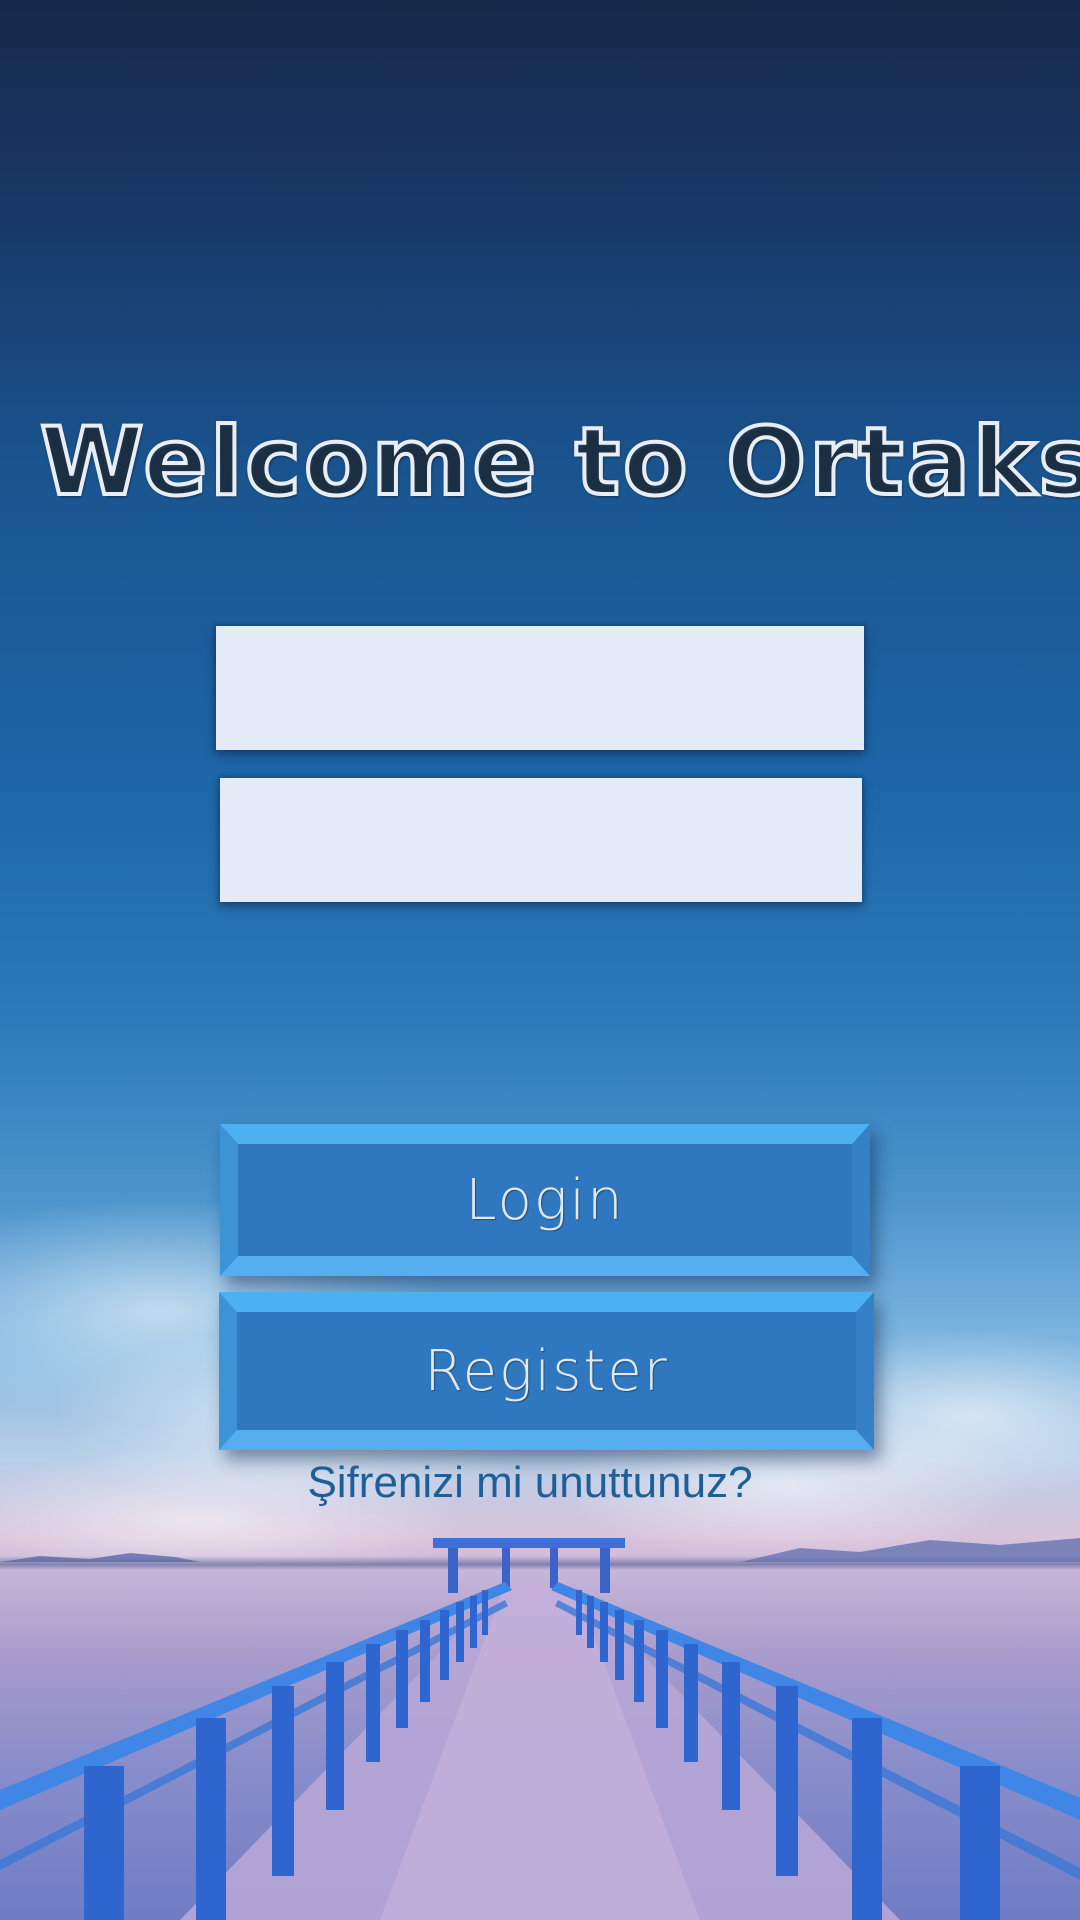  I want to click on username-field, so click(540, 688).